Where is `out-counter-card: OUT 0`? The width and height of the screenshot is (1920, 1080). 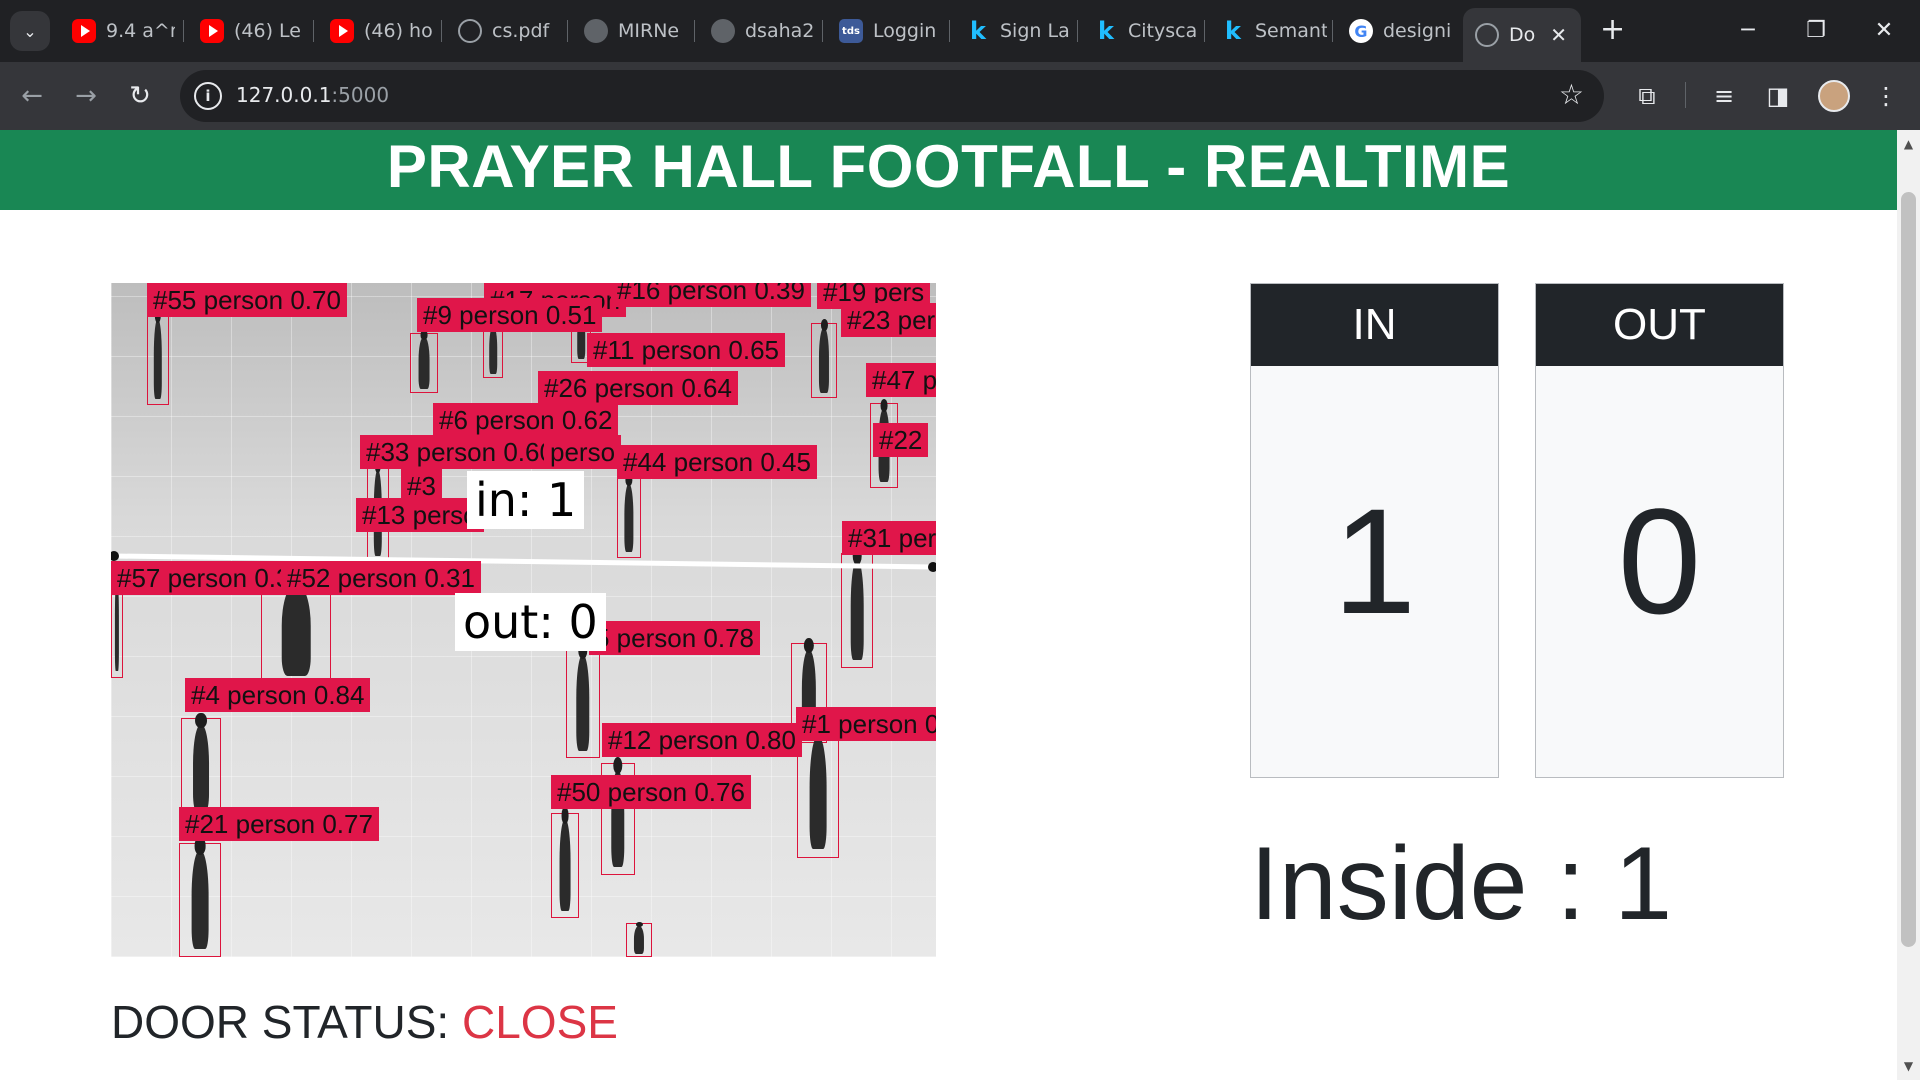 out-counter-card: OUT 0 is located at coordinates (1659, 530).